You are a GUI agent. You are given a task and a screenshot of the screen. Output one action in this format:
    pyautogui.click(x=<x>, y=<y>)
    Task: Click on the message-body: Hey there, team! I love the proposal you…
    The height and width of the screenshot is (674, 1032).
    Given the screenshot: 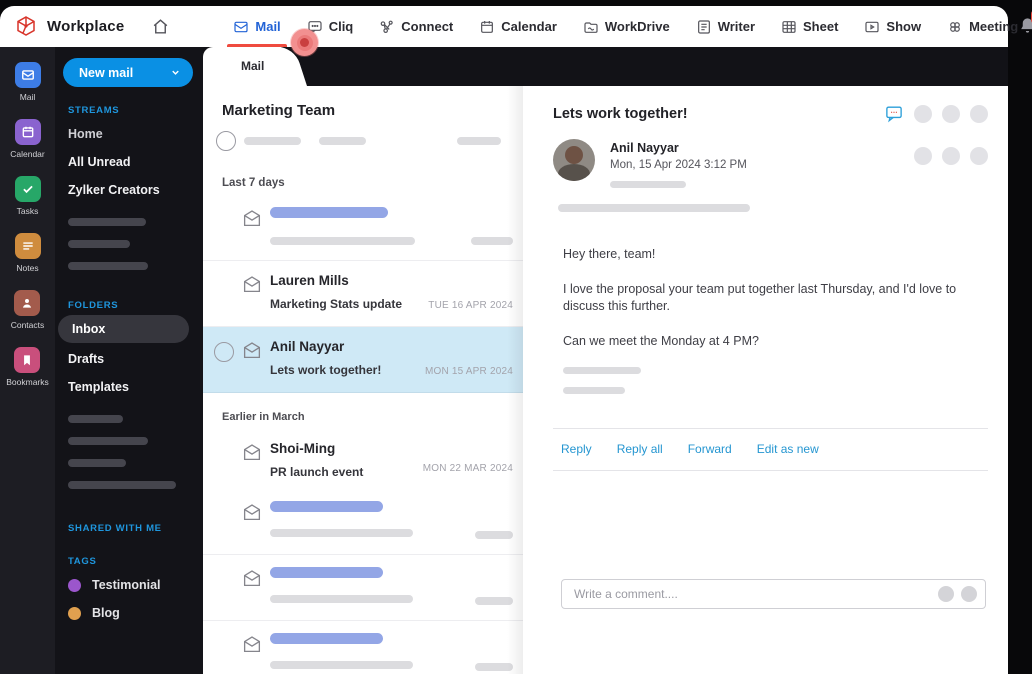 What is the action you would take?
    pyautogui.click(x=775, y=320)
    